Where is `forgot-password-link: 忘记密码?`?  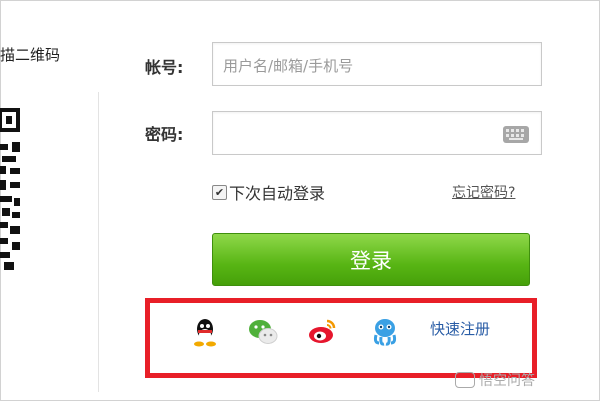
forgot-password-link: 忘记密码? is located at coordinates (483, 192).